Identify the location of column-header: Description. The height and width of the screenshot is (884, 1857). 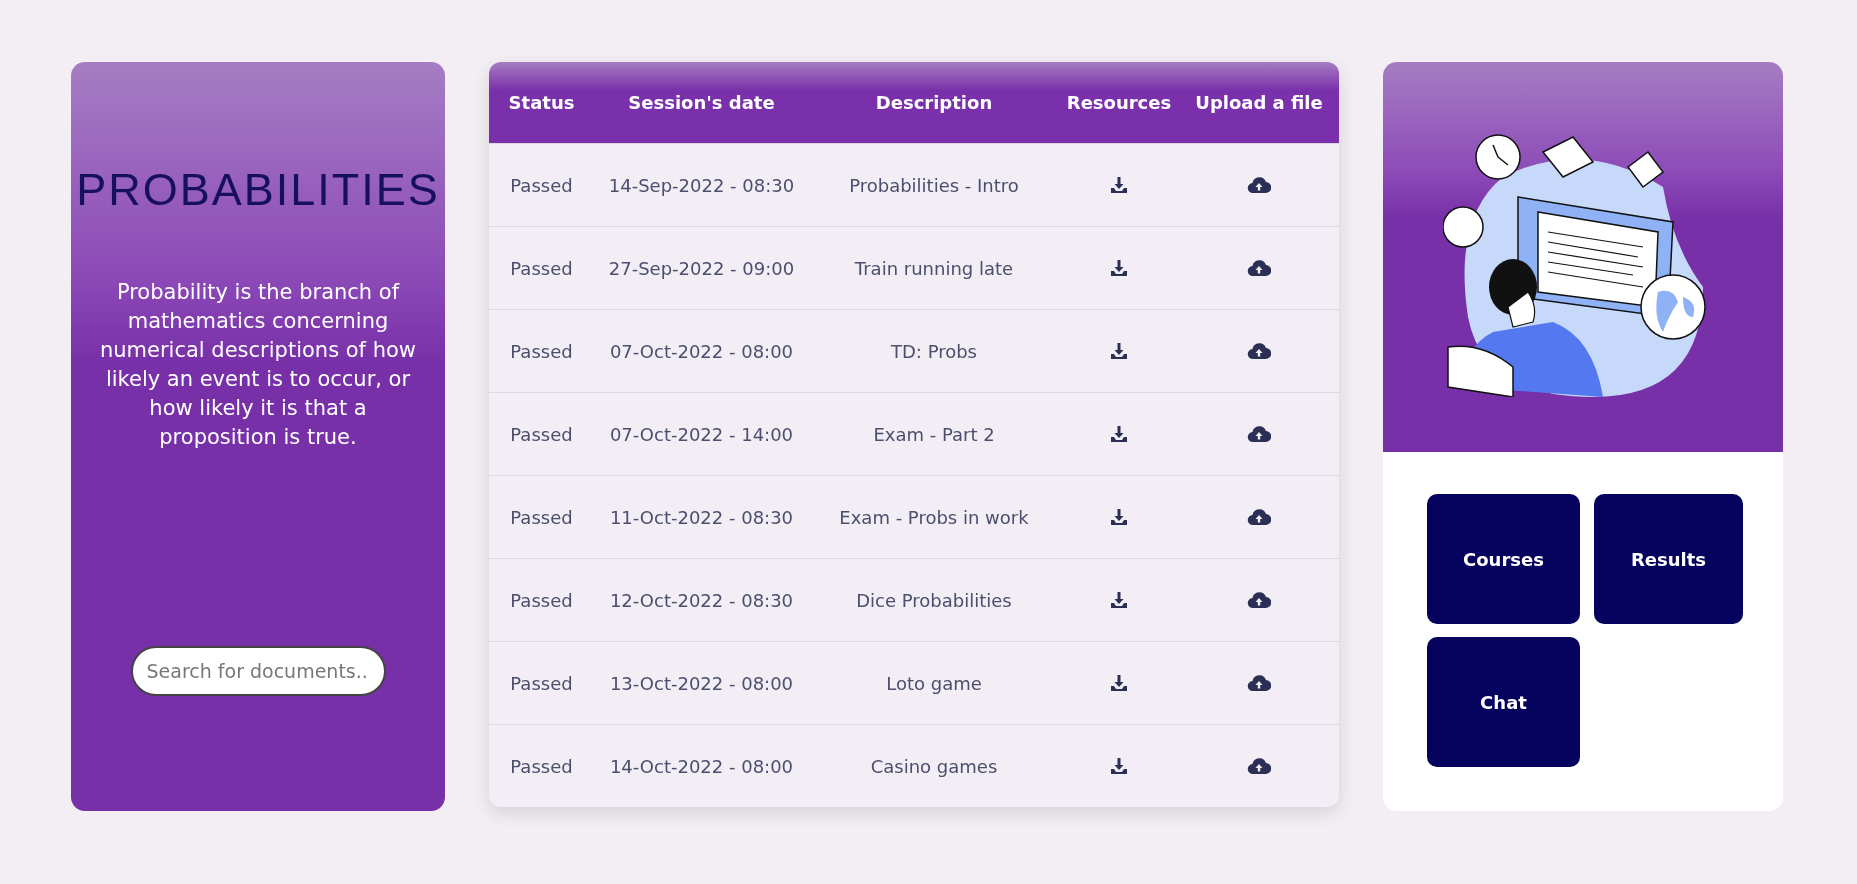
(934, 102).